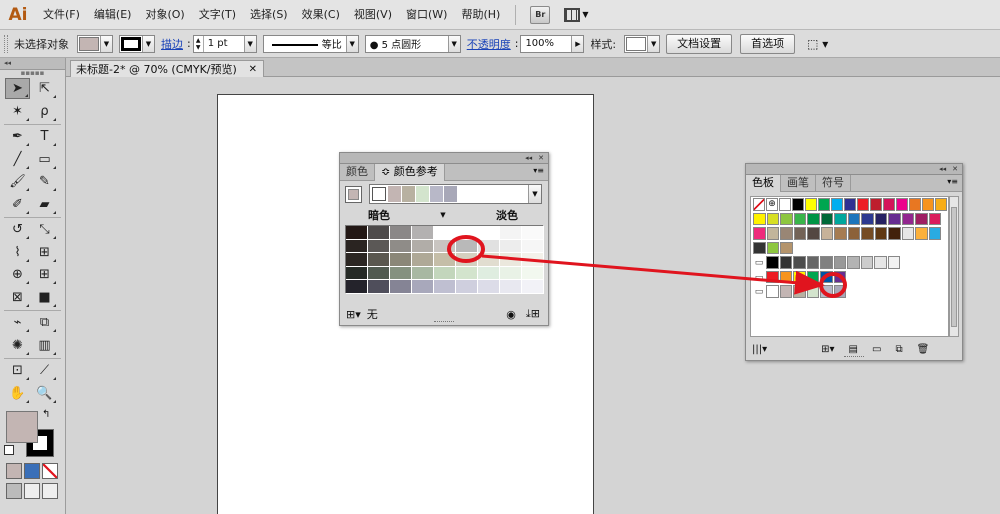 This screenshot has height=514, width=1000. Describe the element at coordinates (32, 491) in the screenshot. I see `draw-behind-button` at that location.